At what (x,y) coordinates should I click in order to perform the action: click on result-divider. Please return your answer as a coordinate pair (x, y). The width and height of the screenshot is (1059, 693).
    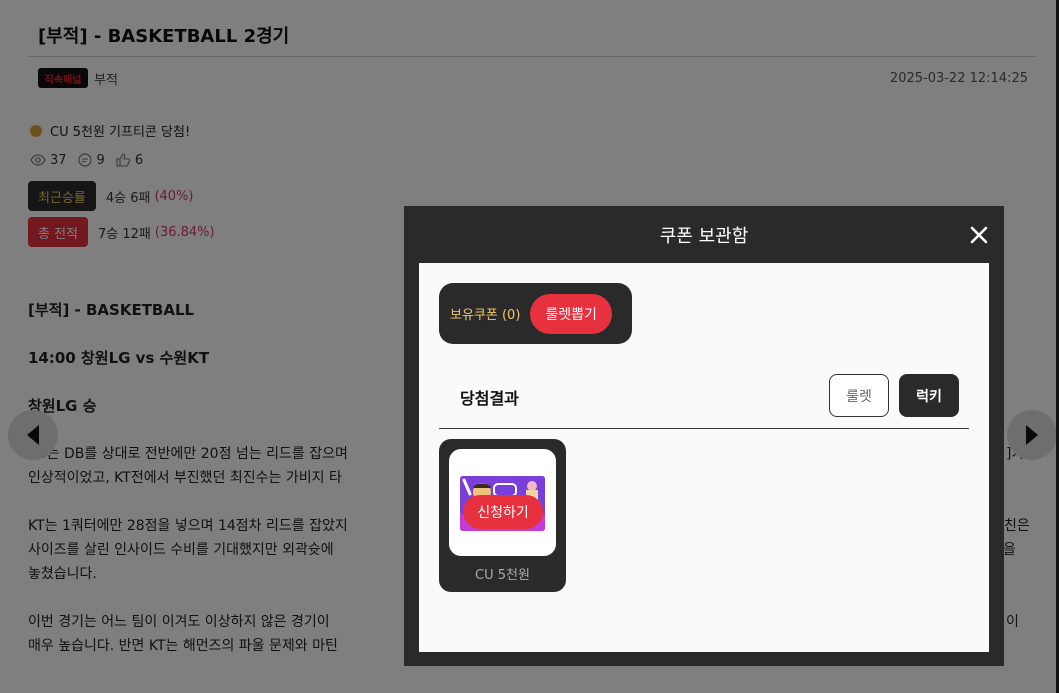
    Looking at the image, I should click on (704, 428).